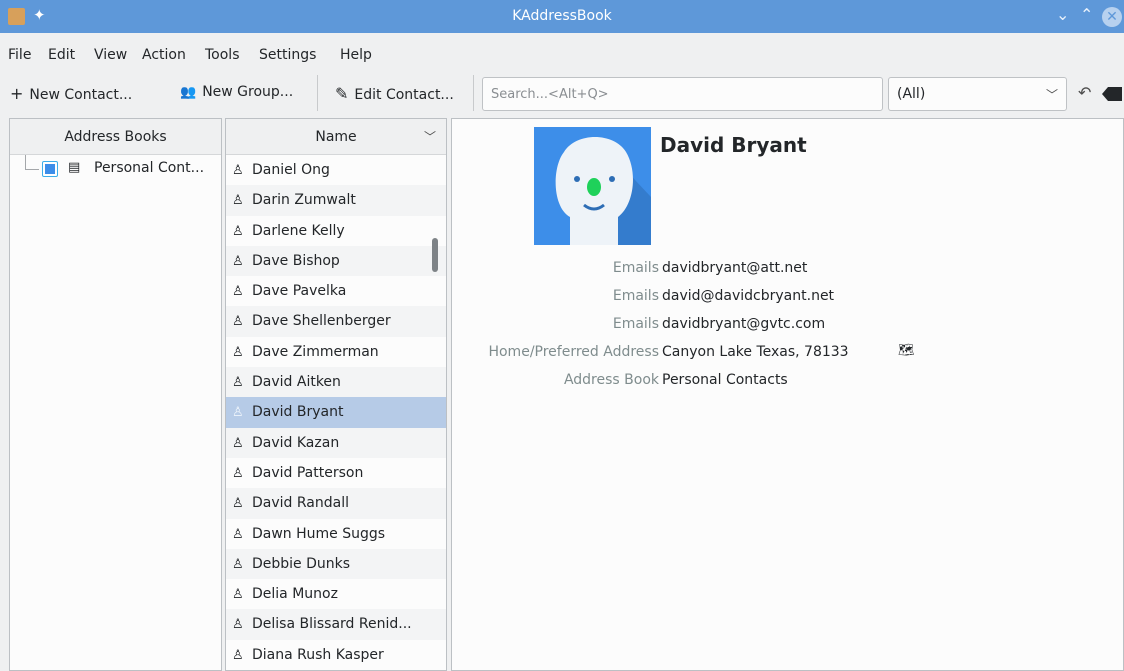 This screenshot has height=671, width=1124. I want to click on filter-select: (All) ﹀, so click(977, 94).